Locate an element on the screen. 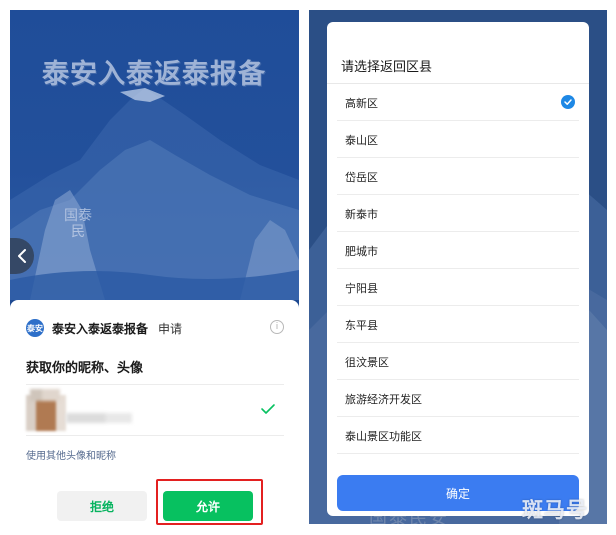 Image resolution: width=616 pixels, height=535 pixels. allow-button: 允许 is located at coordinates (208, 506).